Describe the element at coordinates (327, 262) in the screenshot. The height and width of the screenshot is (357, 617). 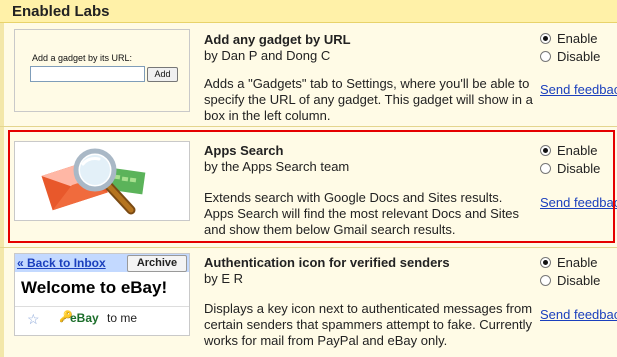
I see `lab-title: Authentication icon for verified senders` at that location.